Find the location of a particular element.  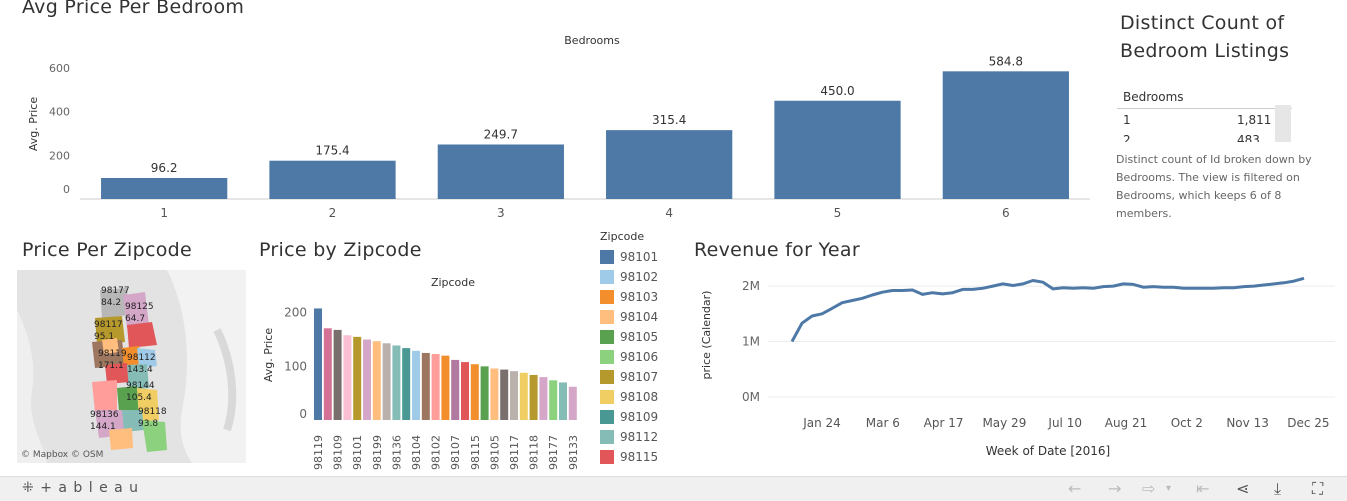

x-tick-label: 98109 is located at coordinates (338, 452).